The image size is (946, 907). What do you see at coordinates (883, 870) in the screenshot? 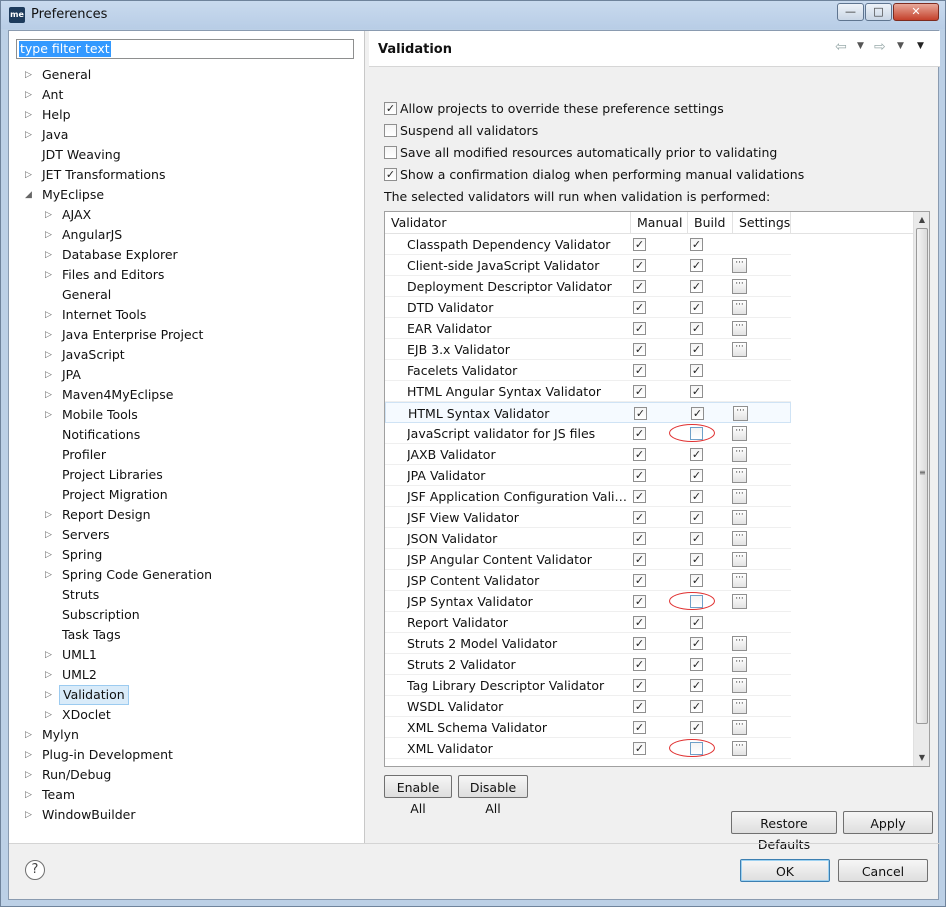
I see `cancel-button: Cancel` at bounding box center [883, 870].